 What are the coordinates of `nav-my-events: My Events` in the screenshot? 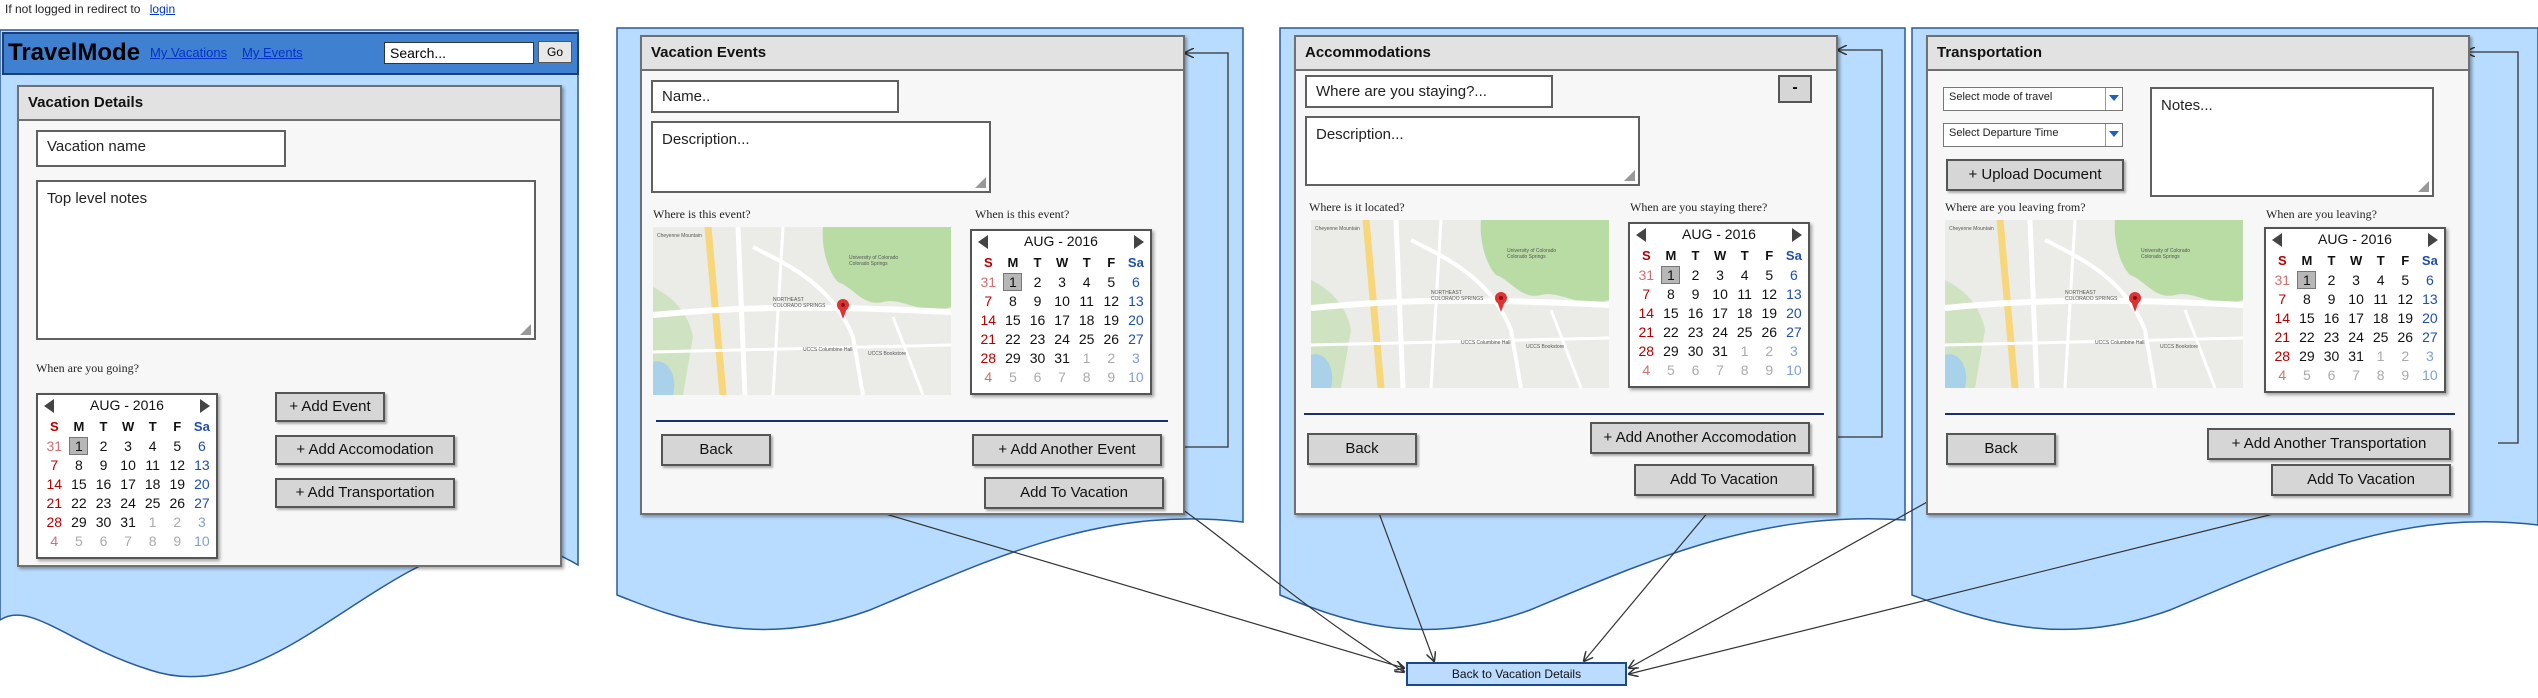 It's located at (272, 52).